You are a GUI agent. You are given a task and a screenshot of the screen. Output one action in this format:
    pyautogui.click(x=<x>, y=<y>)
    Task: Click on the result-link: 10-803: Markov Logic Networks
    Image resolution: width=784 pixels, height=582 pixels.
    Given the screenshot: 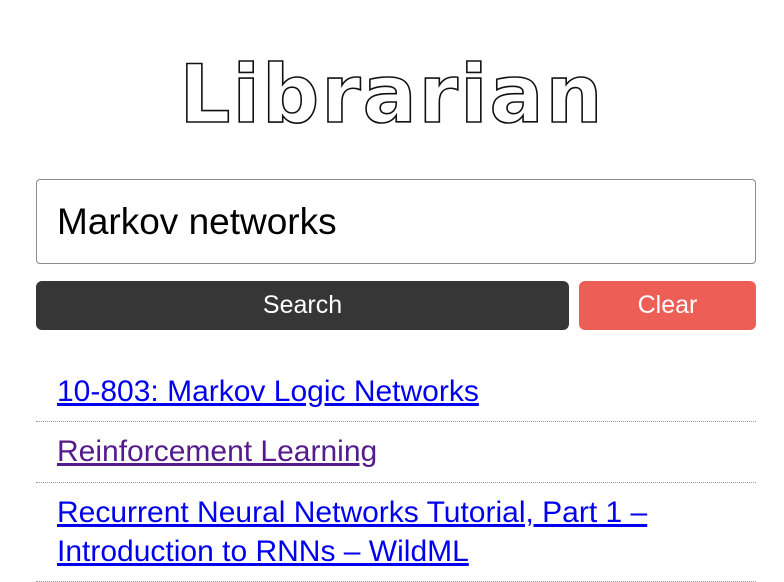 What is the action you would take?
    pyautogui.click(x=268, y=391)
    